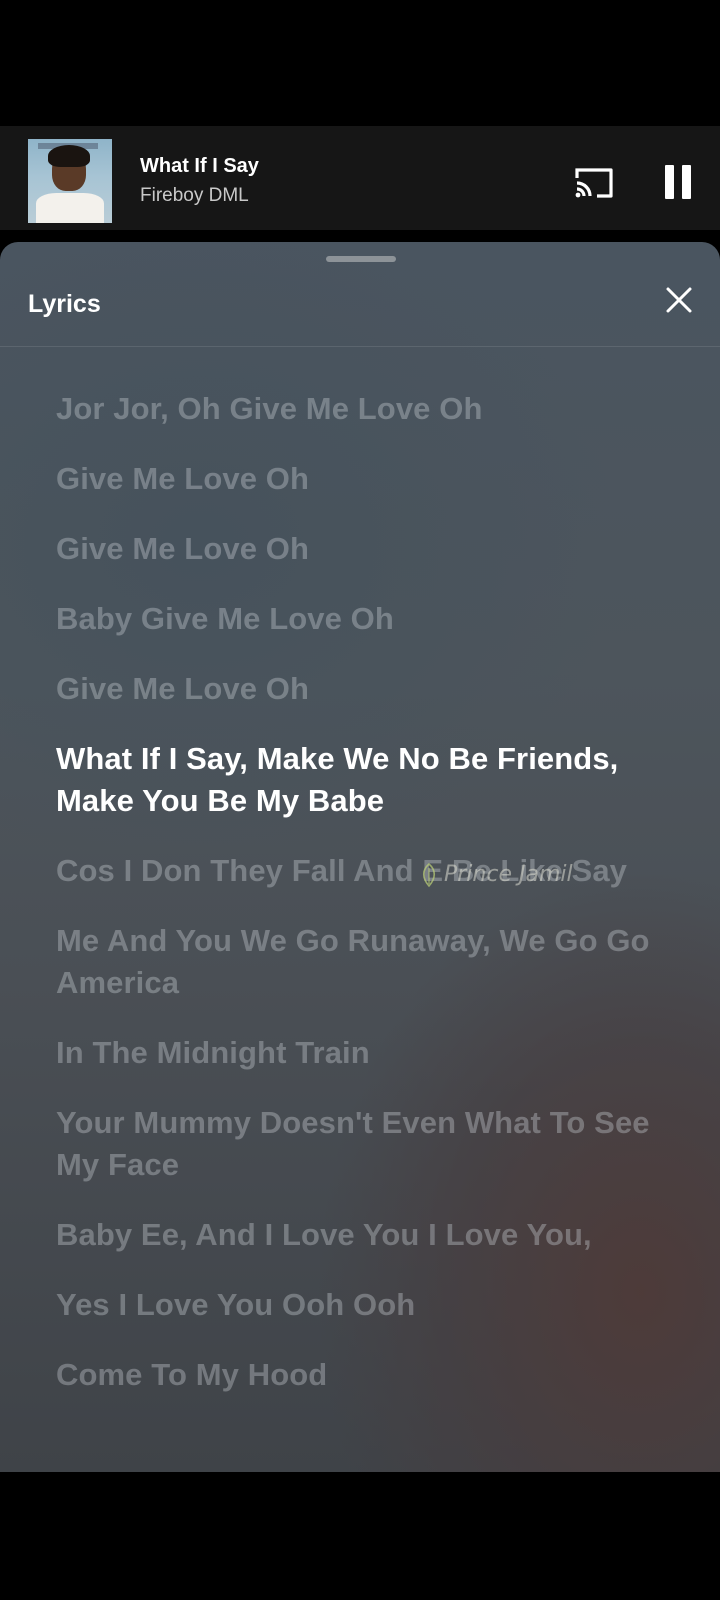 The width and height of the screenshot is (720, 1600). I want to click on bottom-bar, so click(360, 1536).